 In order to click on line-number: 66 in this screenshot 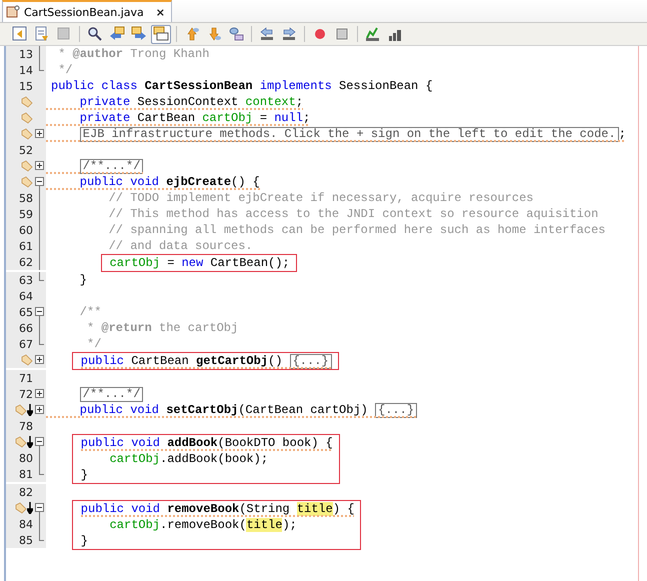, I will do `click(26, 328)`.